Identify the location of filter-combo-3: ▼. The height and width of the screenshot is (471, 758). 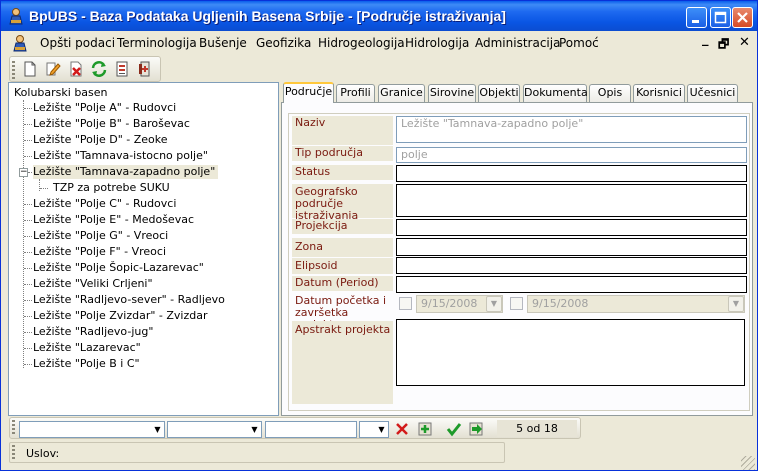
(374, 429).